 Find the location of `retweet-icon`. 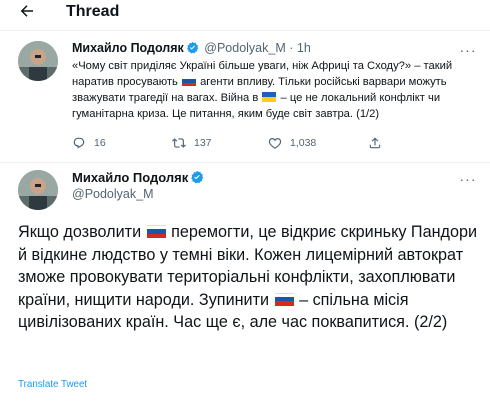

retweet-icon is located at coordinates (179, 143).